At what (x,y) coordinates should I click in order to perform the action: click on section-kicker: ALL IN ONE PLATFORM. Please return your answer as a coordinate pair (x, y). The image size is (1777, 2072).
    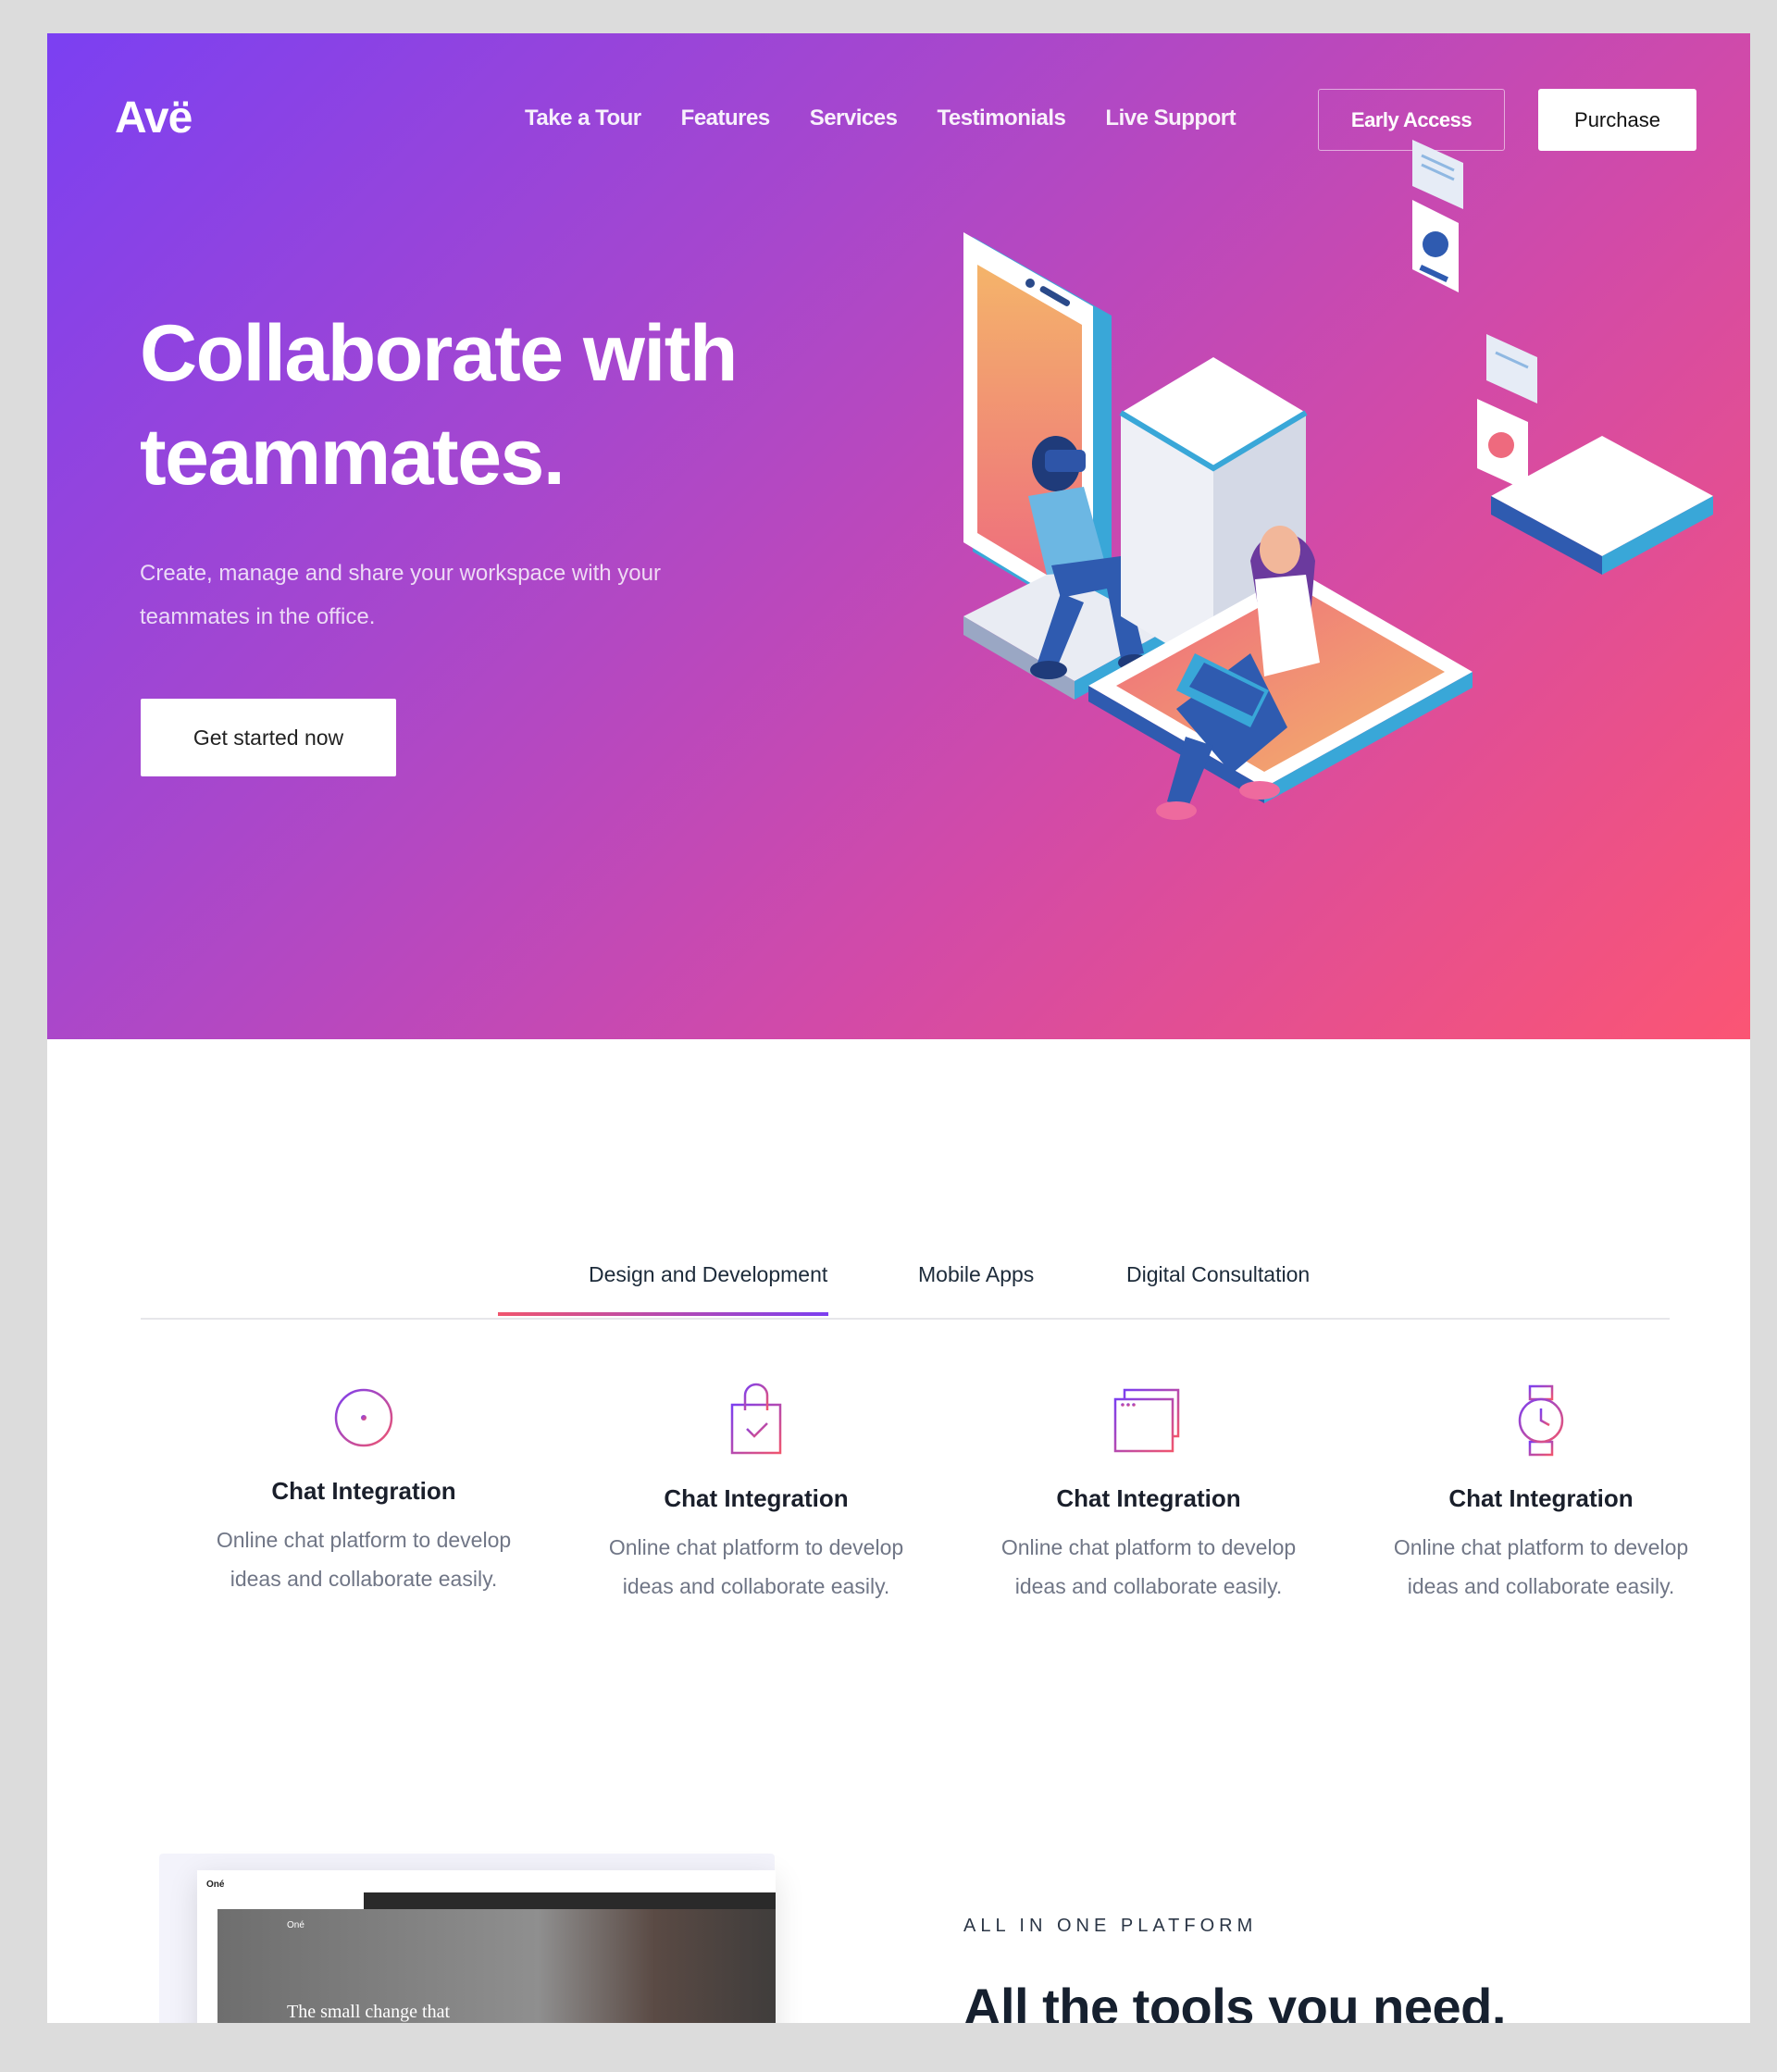
    Looking at the image, I should click on (1110, 1926).